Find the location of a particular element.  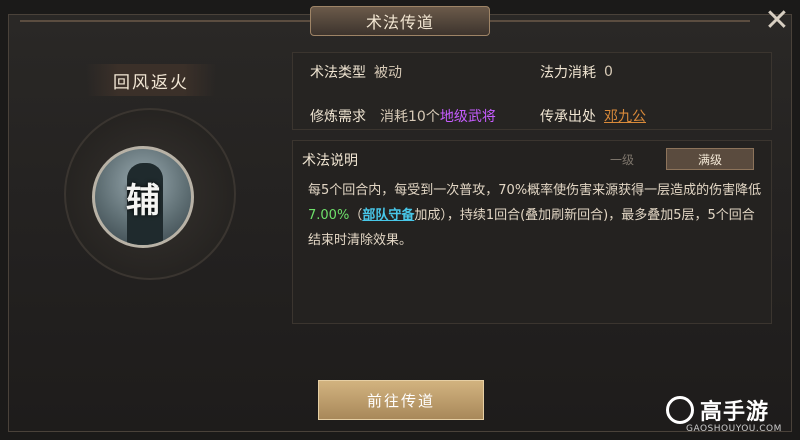

title-ornament-right is located at coordinates (620, 21).